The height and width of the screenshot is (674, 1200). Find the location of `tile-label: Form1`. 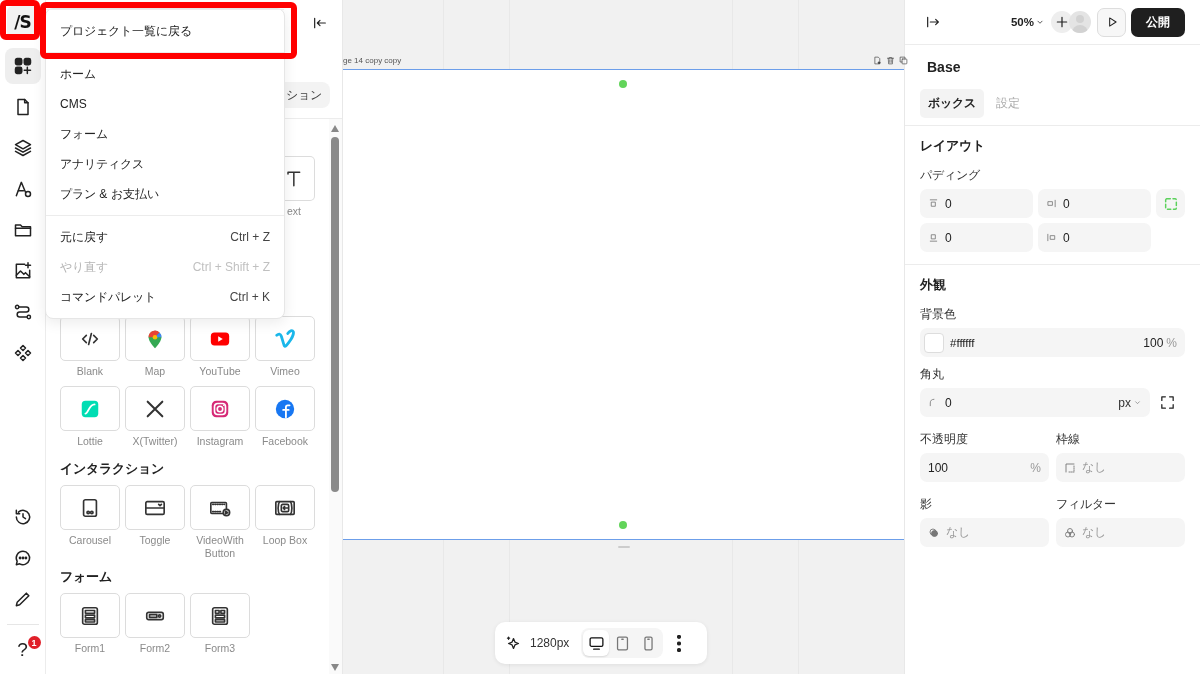

tile-label: Form1 is located at coordinates (90, 648).